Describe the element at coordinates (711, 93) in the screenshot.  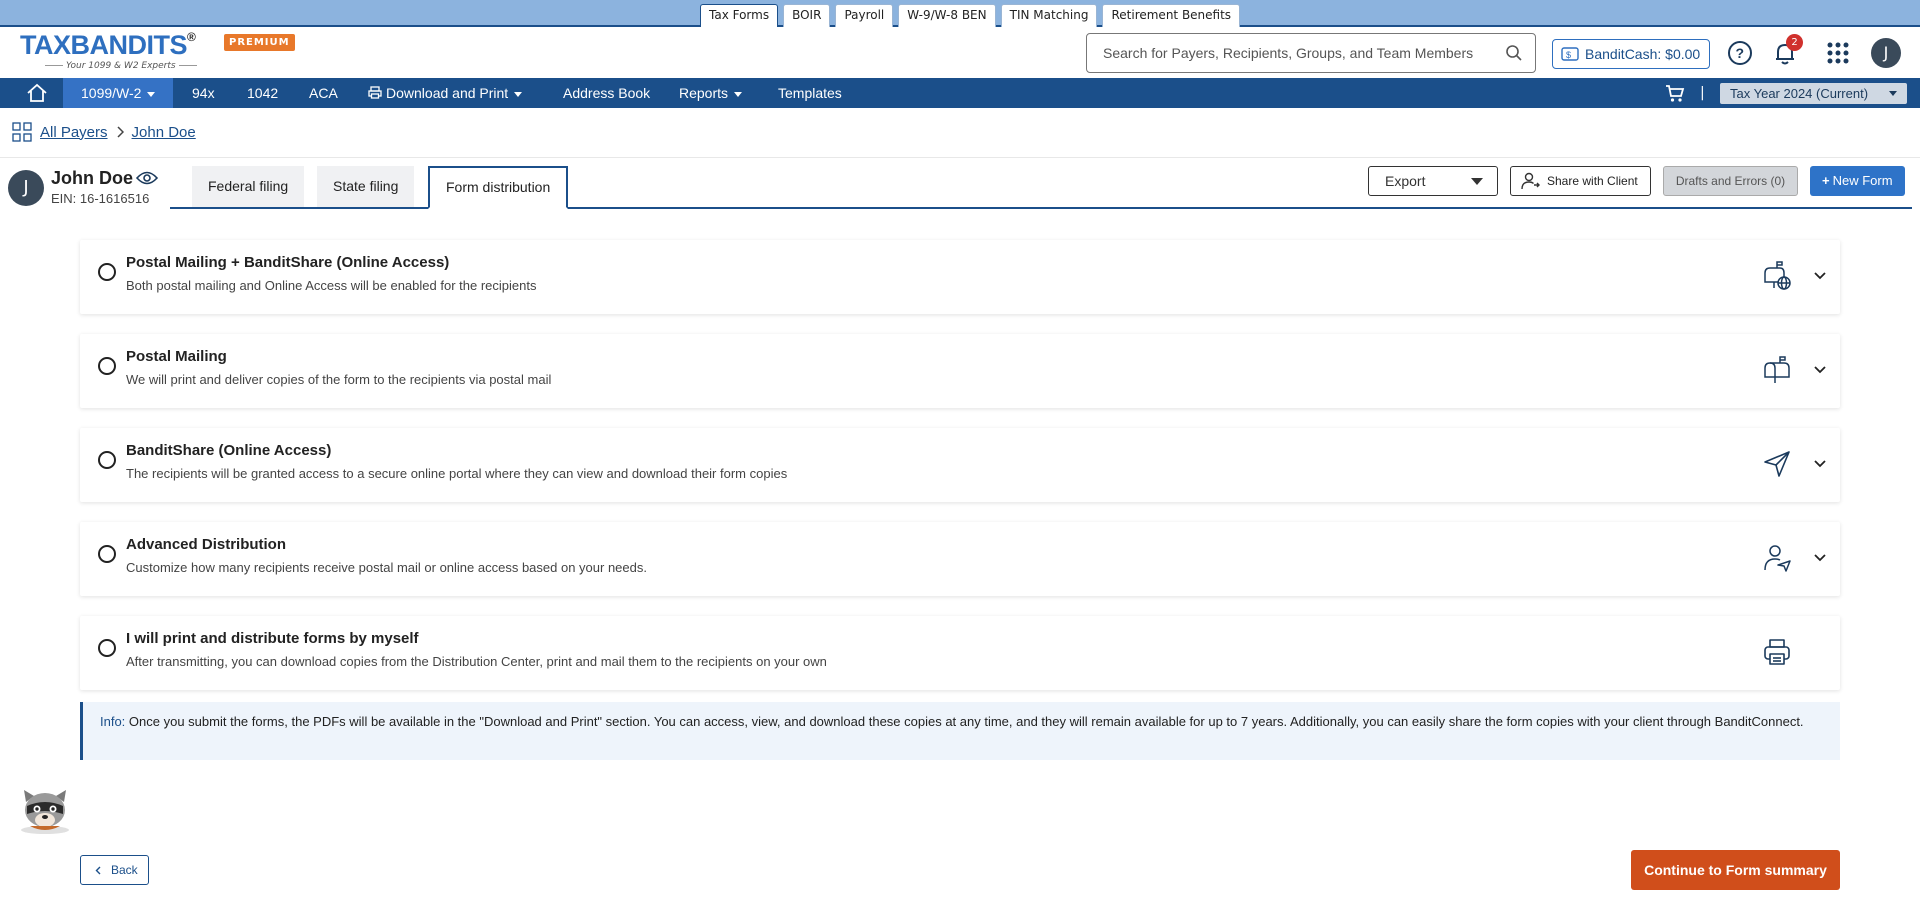
I see `nav-reports: Reports` at that location.